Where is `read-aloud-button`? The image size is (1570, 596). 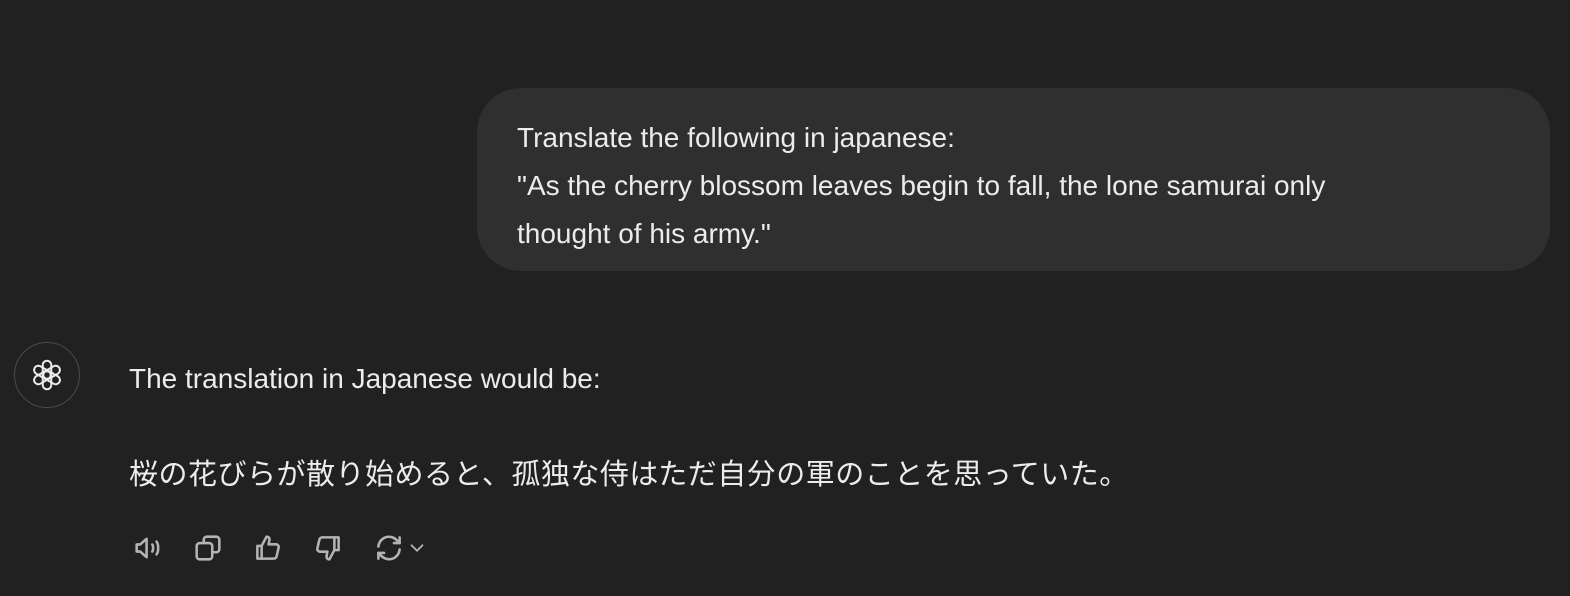
read-aloud-button is located at coordinates (148, 548).